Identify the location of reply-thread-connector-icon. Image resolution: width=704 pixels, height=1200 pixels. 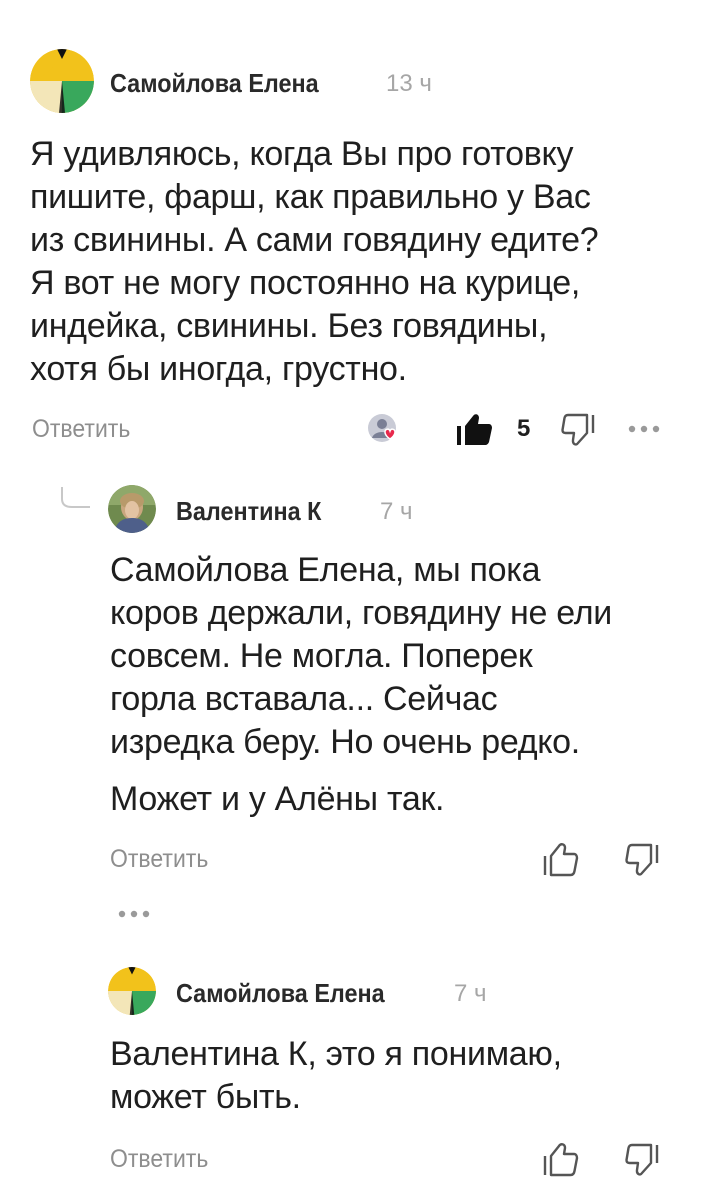
(75, 497).